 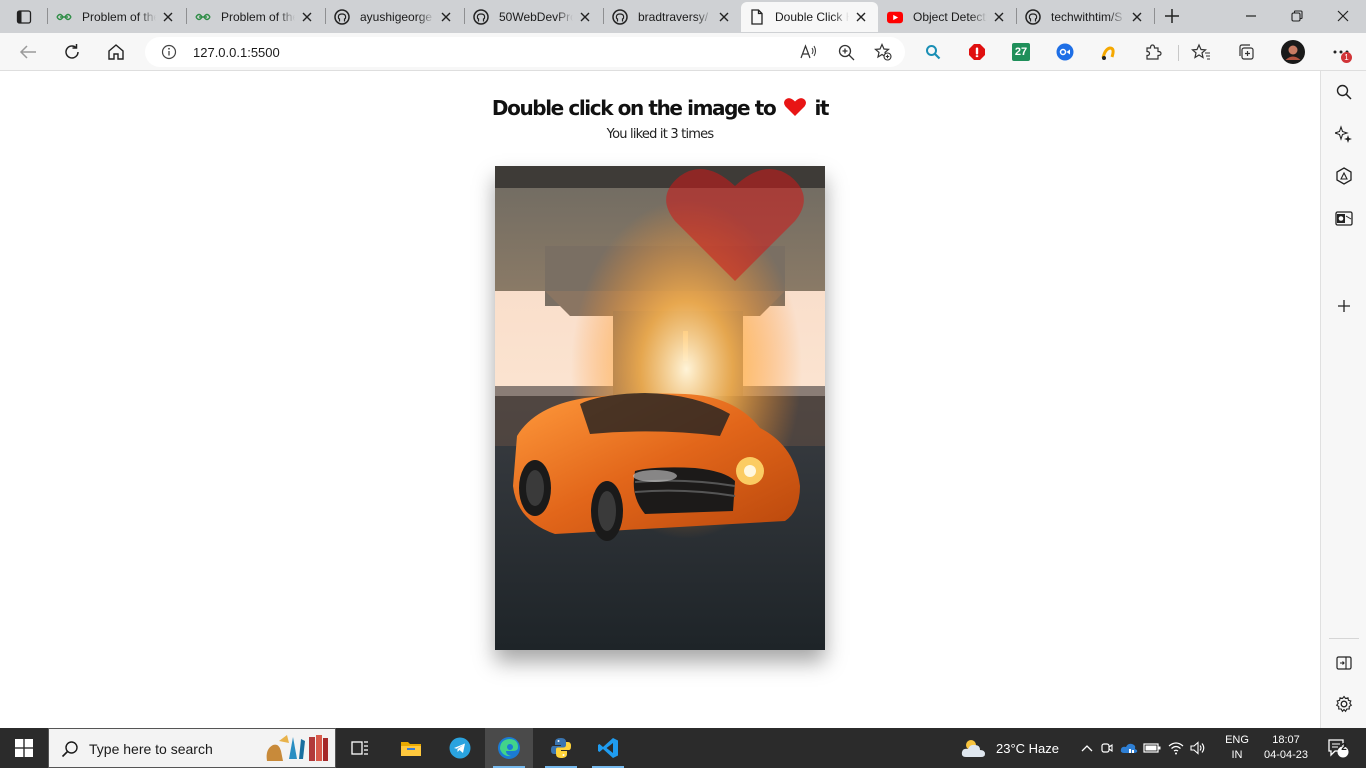 I want to click on python-icon, so click(x=561, y=748).